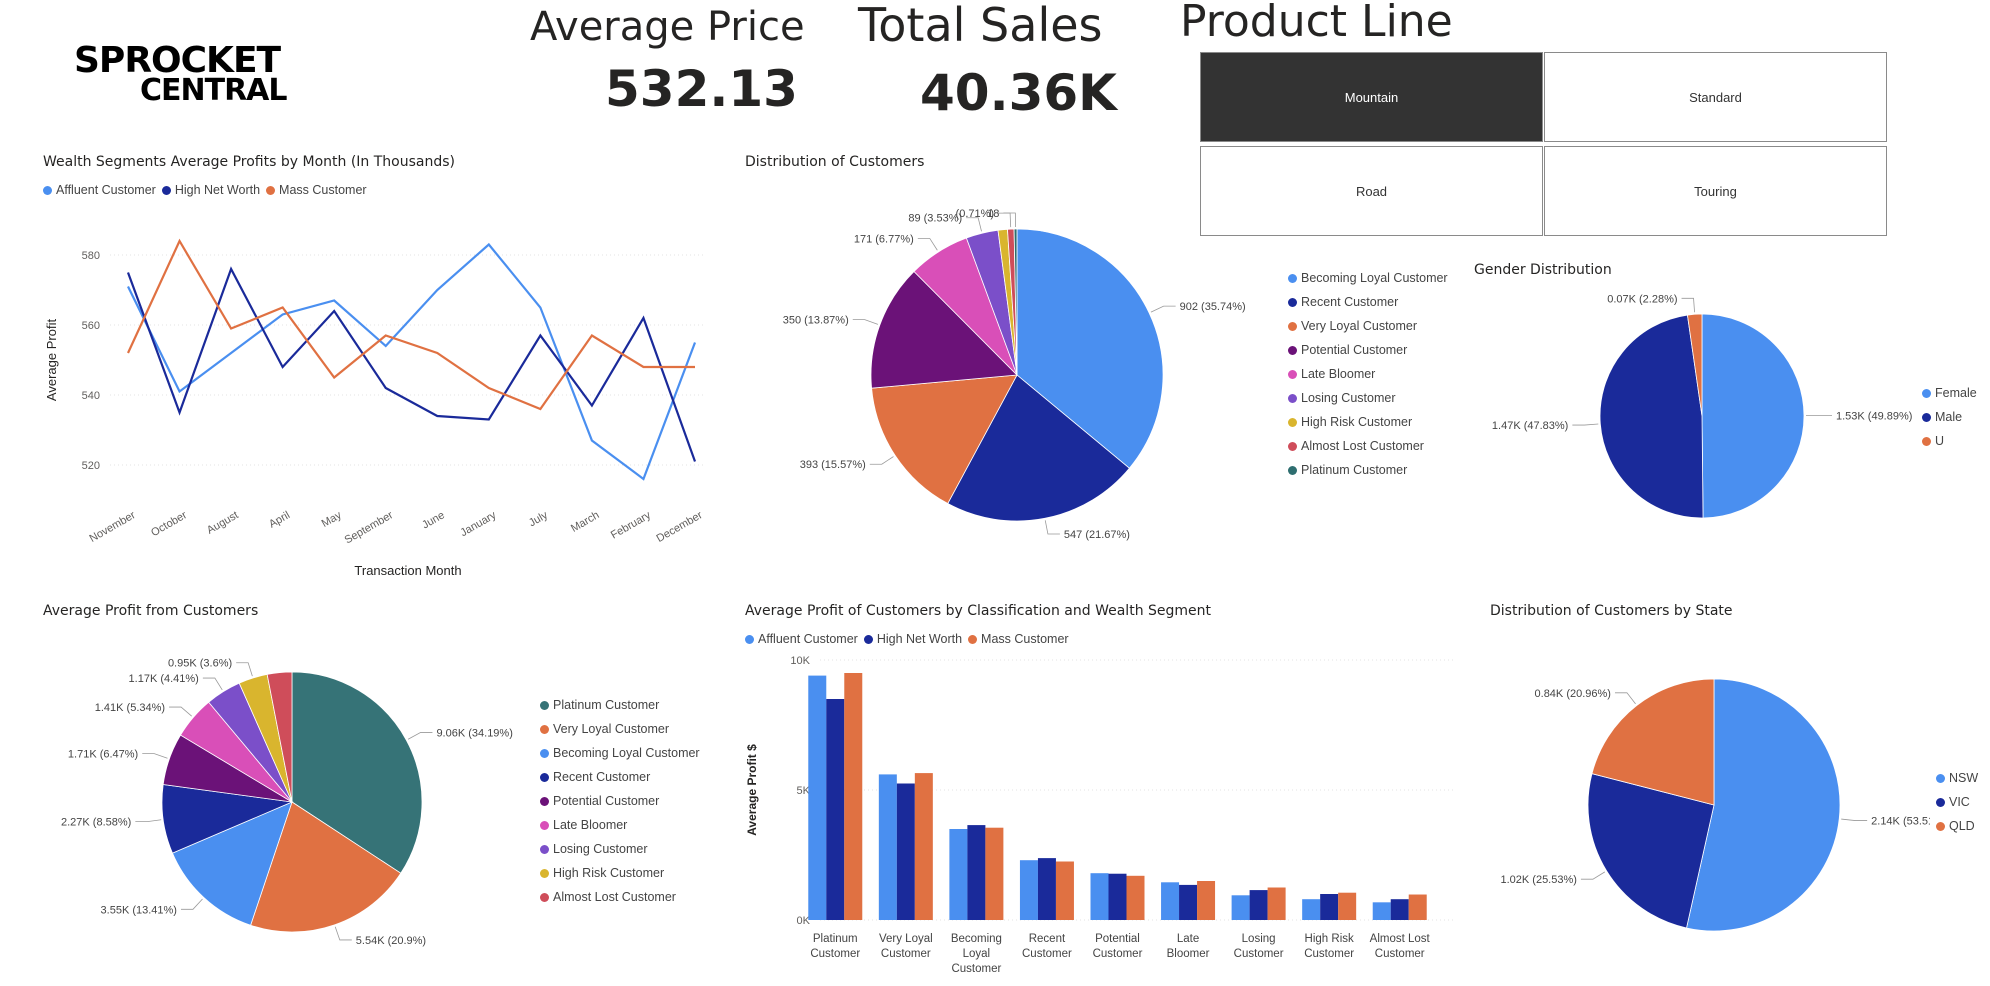 The image size is (1990, 986). What do you see at coordinates (200, 664) in the screenshot?
I see `data-label: 0.95K (3.6%)` at bounding box center [200, 664].